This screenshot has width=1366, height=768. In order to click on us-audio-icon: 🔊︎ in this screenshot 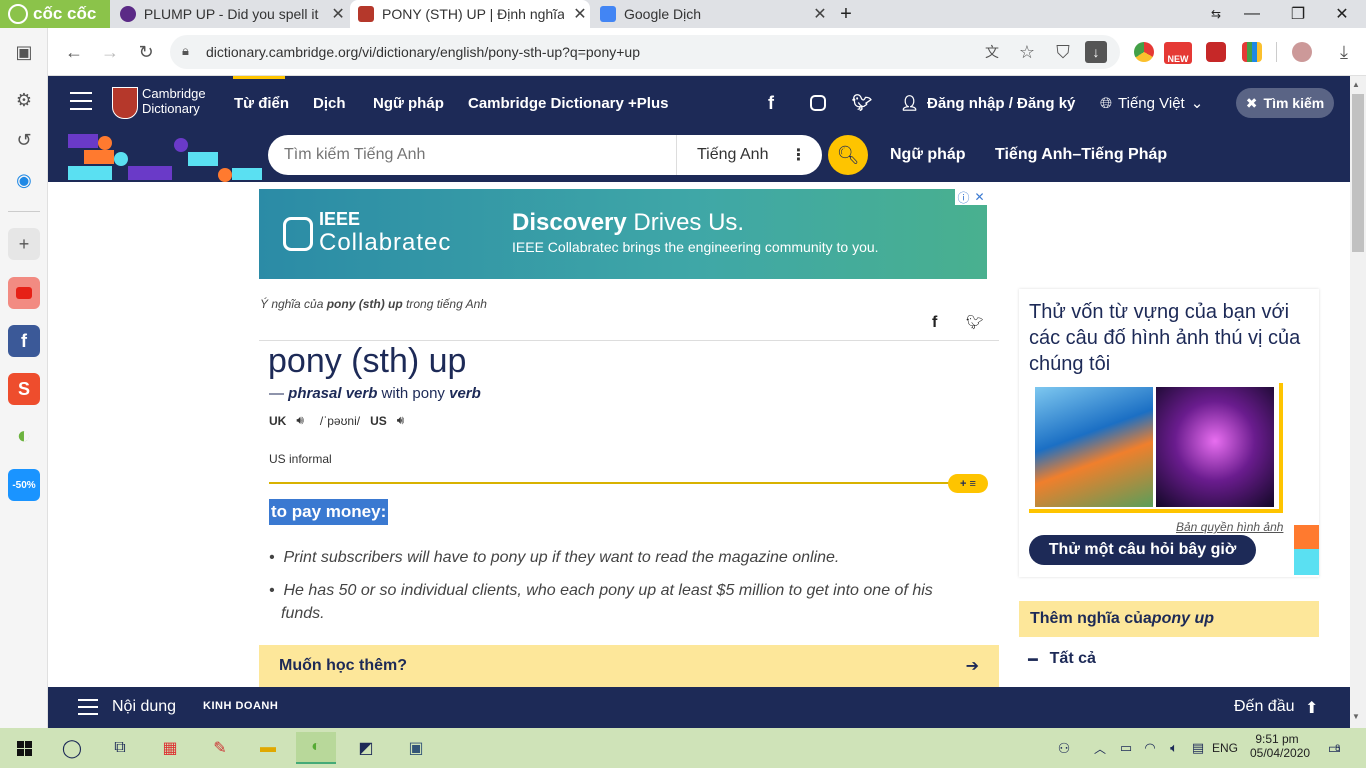, I will do `click(401, 420)`.